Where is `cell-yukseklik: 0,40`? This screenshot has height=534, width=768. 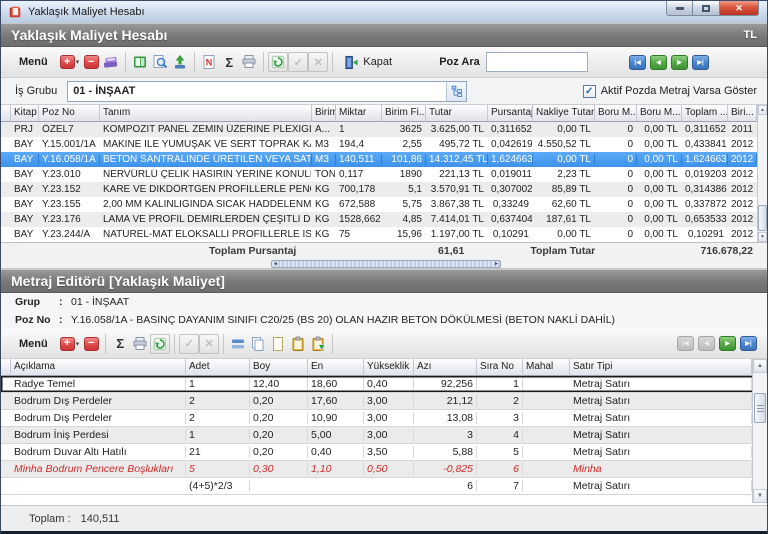 cell-yukseklik: 0,40 is located at coordinates (389, 384).